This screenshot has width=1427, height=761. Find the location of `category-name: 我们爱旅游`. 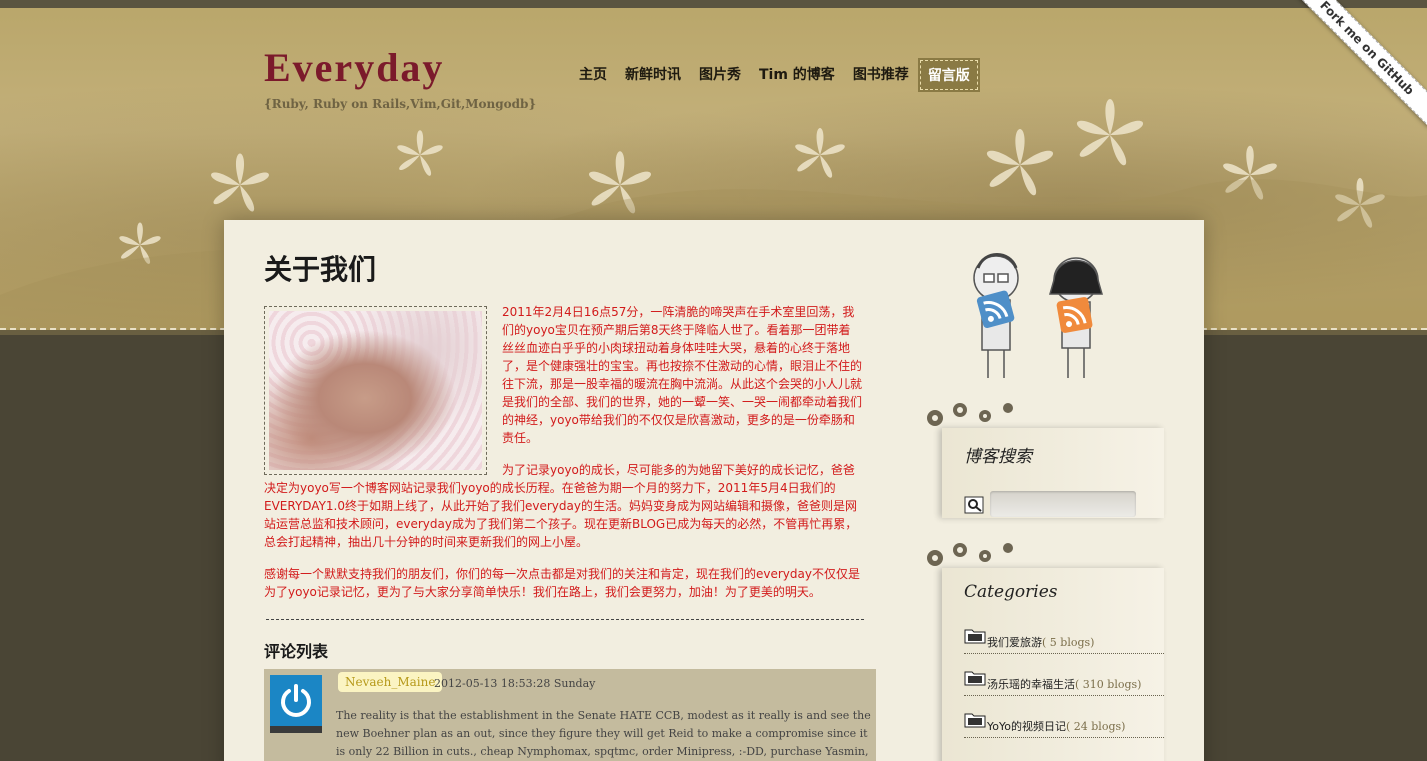

category-name: 我们爱旅游 is located at coordinates (1014, 642).